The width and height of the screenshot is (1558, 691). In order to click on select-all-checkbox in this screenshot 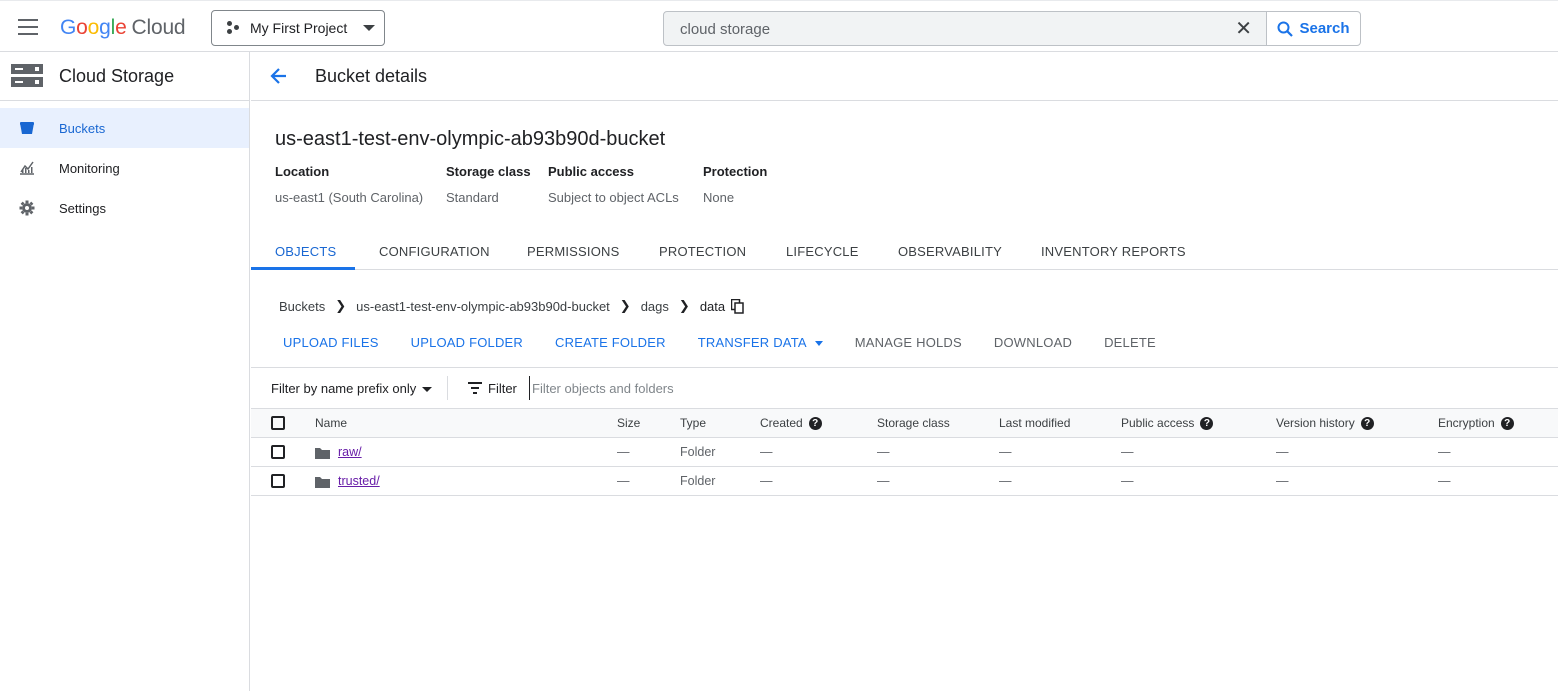, I will do `click(278, 423)`.